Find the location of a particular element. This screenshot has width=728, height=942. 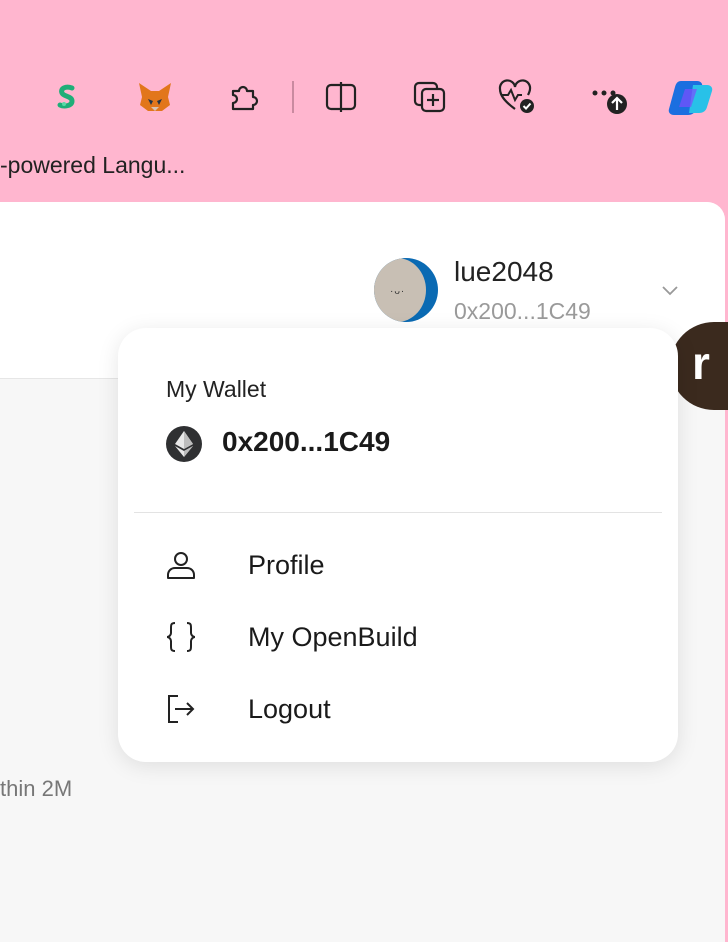

chevron-down-icon is located at coordinates (670, 290).